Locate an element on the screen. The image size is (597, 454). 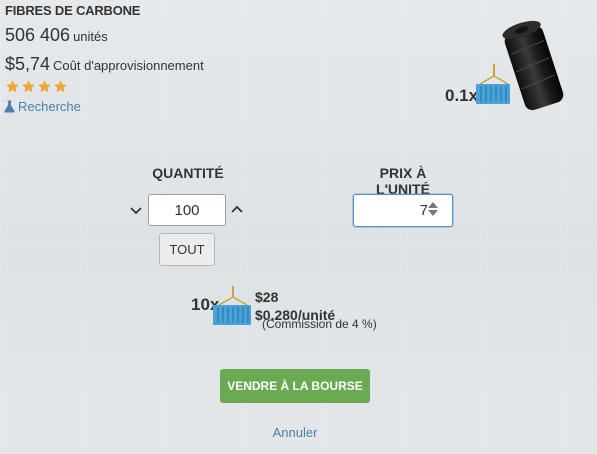
price-spinner is located at coordinates (433, 209).